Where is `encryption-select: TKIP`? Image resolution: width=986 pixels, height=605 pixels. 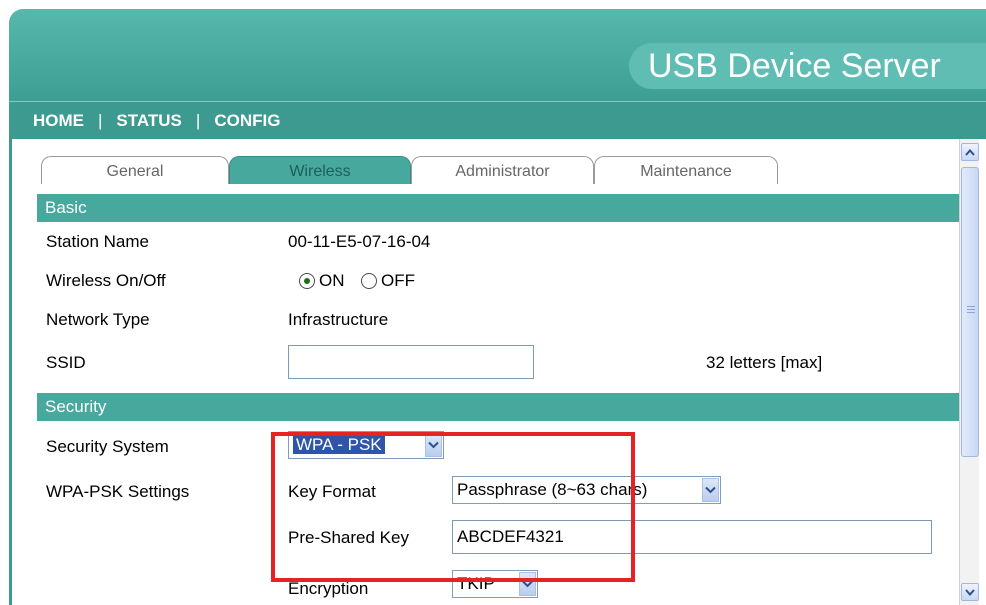 encryption-select: TKIP is located at coordinates (495, 584).